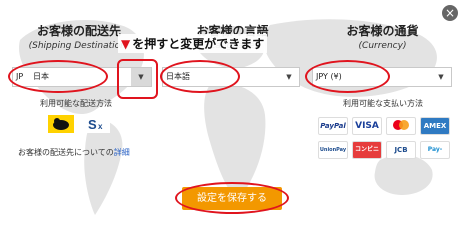  Describe the element at coordinates (126, 44) in the screenshot. I see `annotation-marker: ▼` at that location.